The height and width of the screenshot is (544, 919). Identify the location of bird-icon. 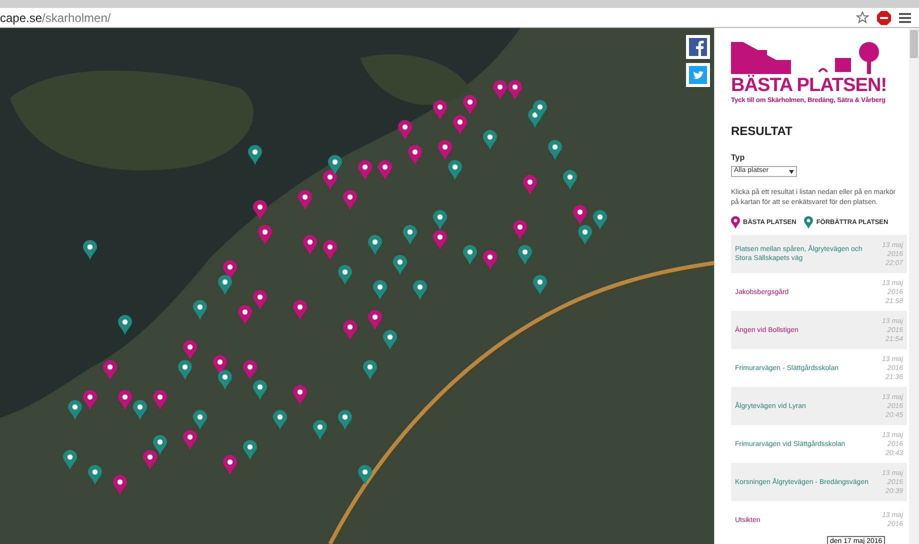
(698, 75).